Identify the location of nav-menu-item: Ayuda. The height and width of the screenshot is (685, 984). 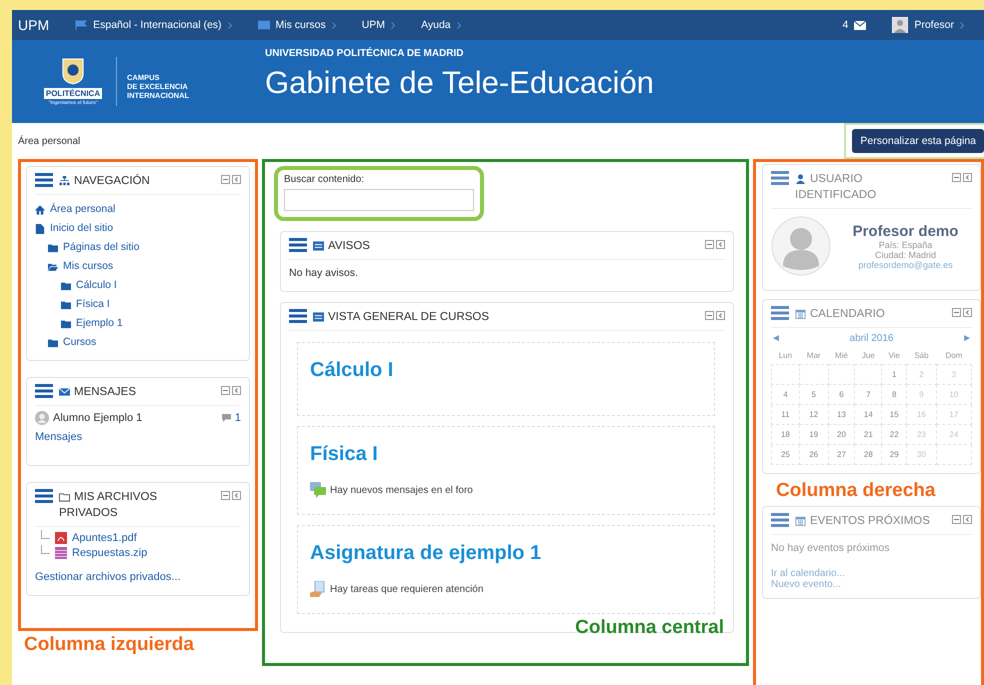
(441, 25).